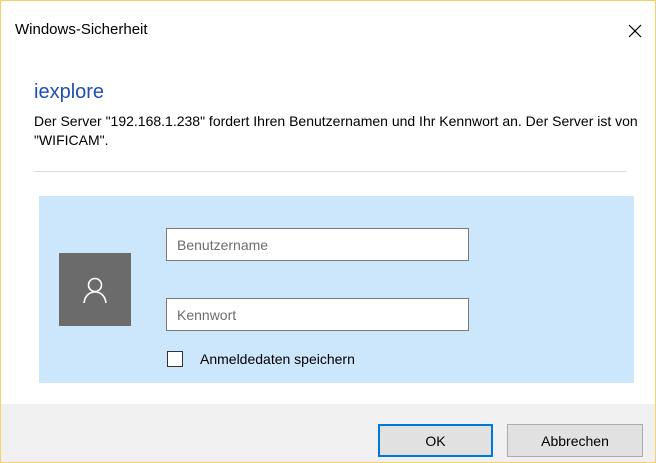 Image resolution: width=656 pixels, height=463 pixels. What do you see at coordinates (81, 29) in the screenshot?
I see `window-title: Windows-Sicherheit` at bounding box center [81, 29].